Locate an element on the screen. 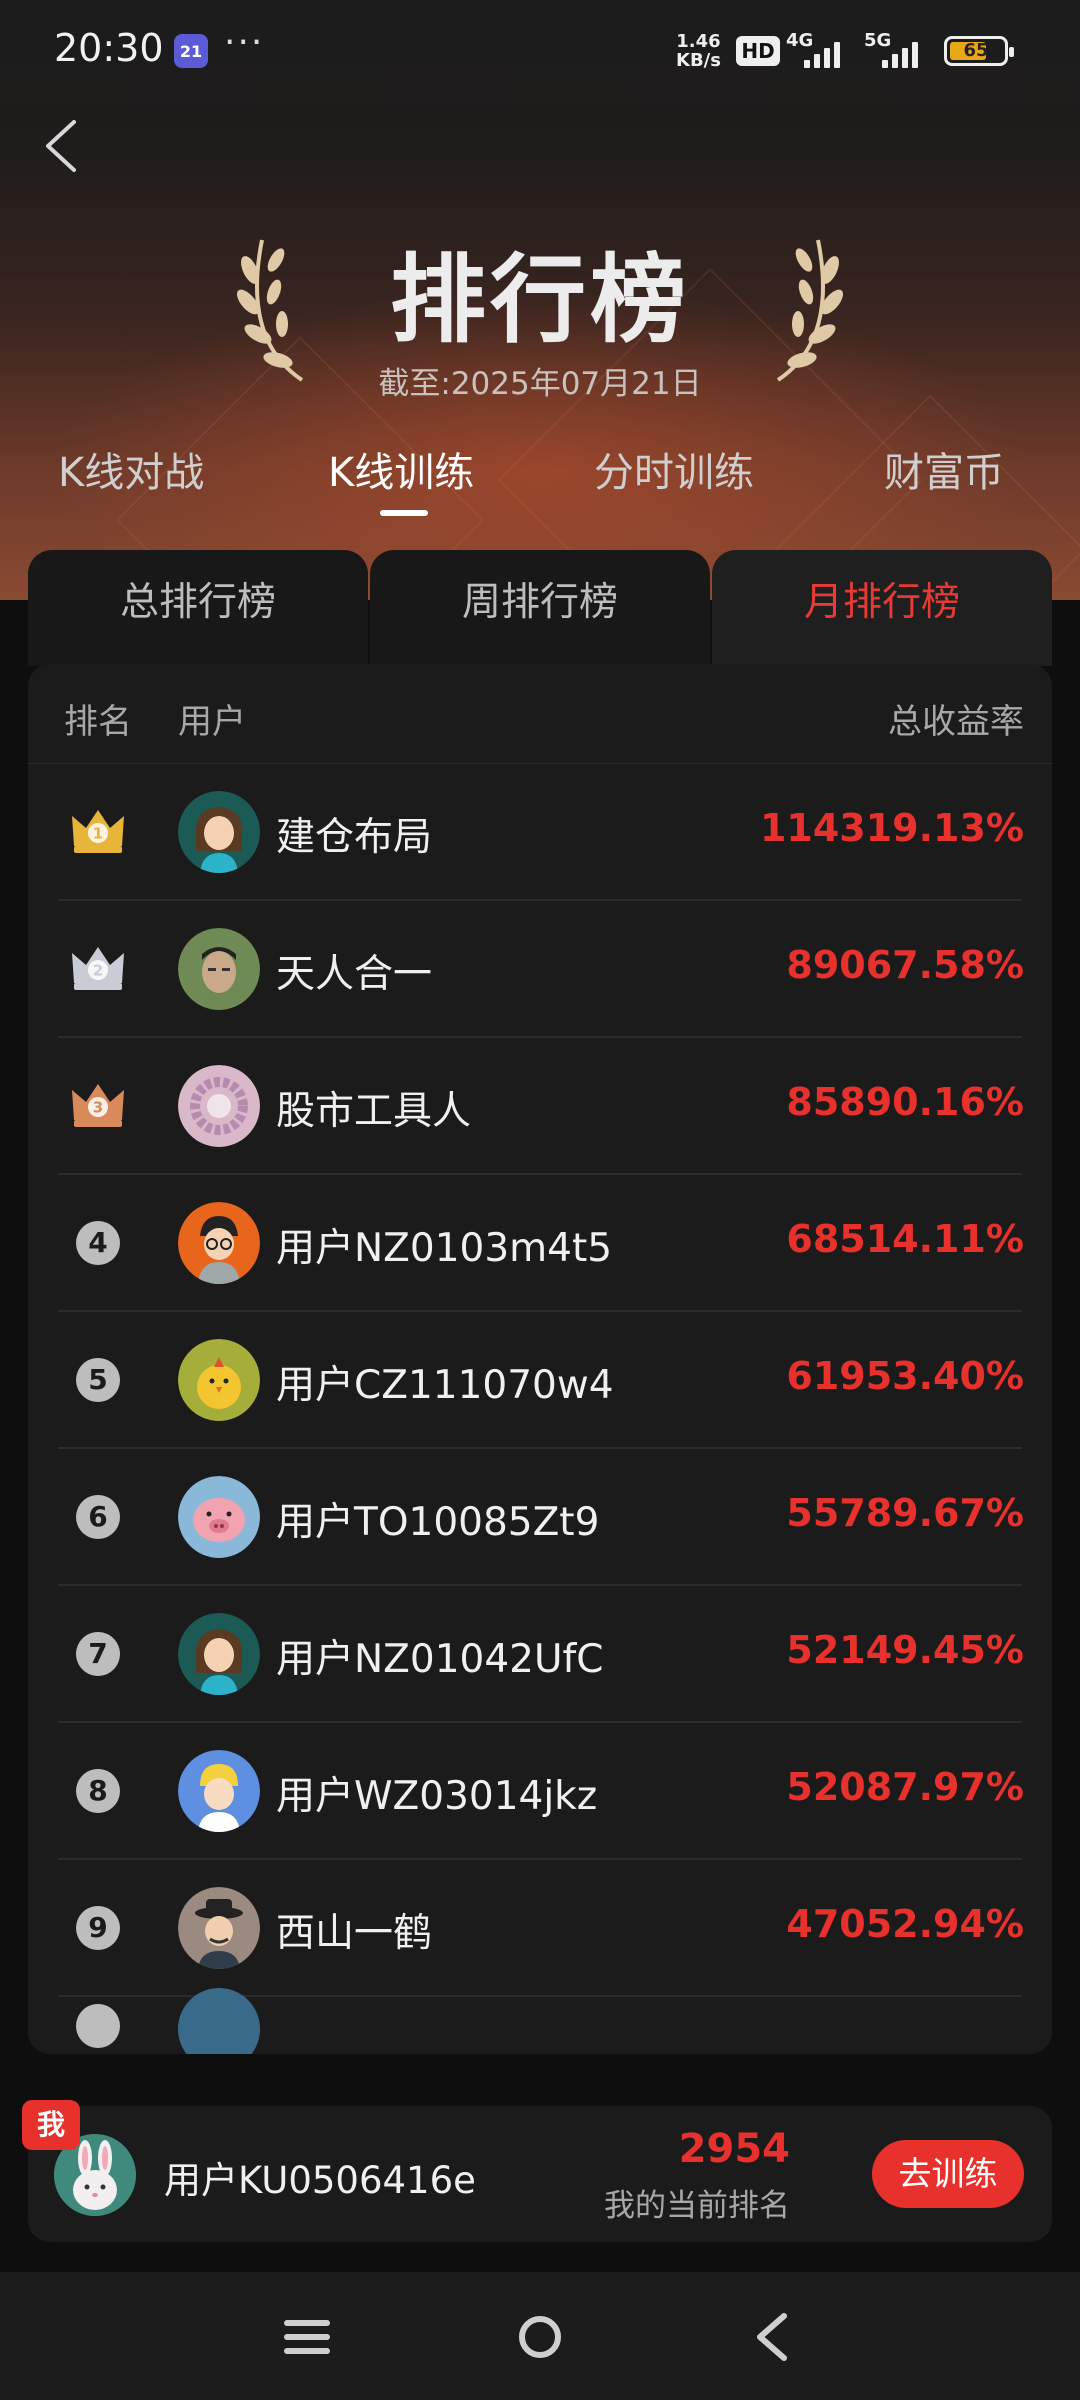  my-username: 用户KU0506416e is located at coordinates (320, 2180).